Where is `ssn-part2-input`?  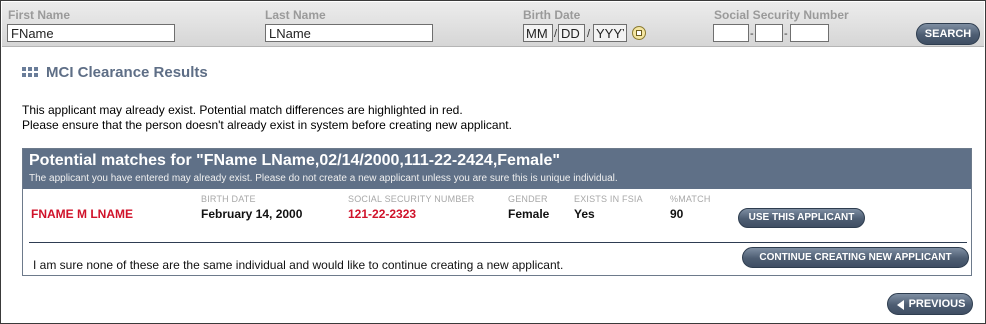
ssn-part2-input is located at coordinates (769, 33).